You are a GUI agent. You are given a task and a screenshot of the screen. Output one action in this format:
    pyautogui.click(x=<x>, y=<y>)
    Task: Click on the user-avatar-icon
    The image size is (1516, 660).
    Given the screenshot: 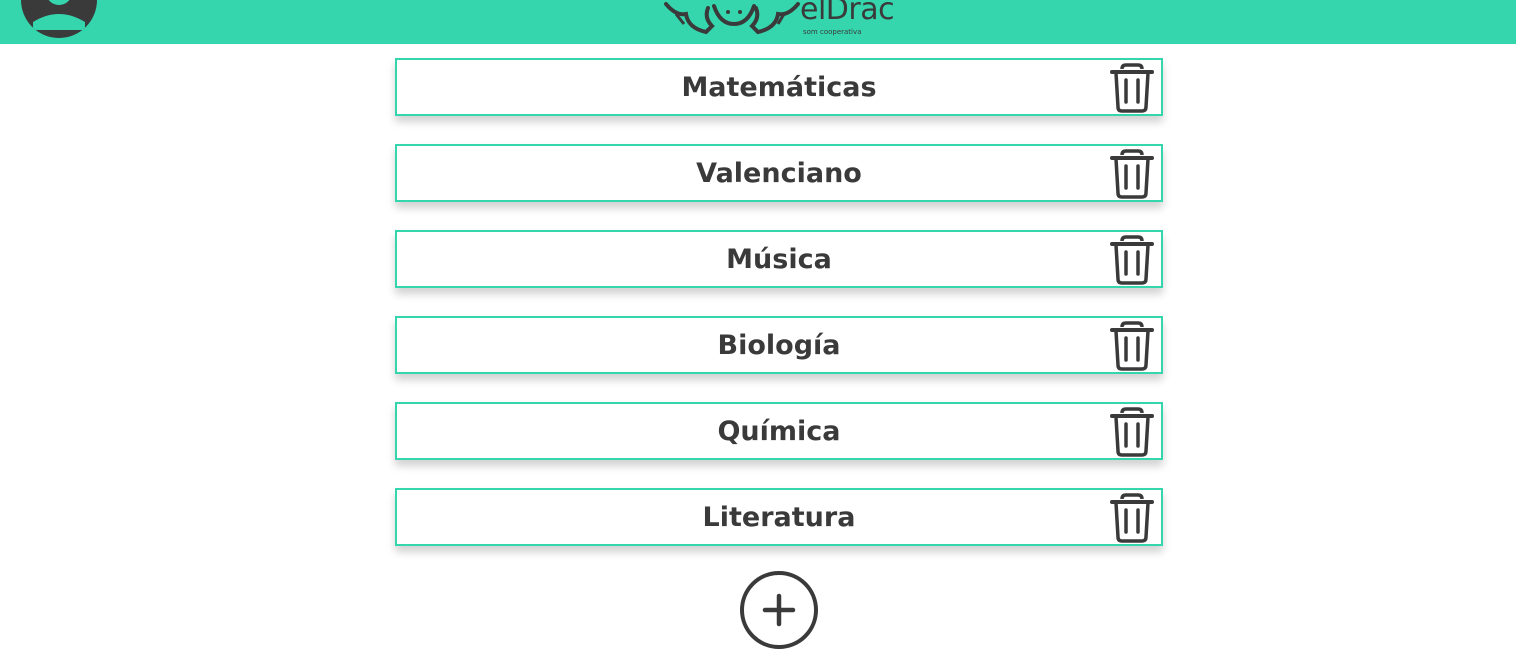 What is the action you would take?
    pyautogui.click(x=59, y=19)
    